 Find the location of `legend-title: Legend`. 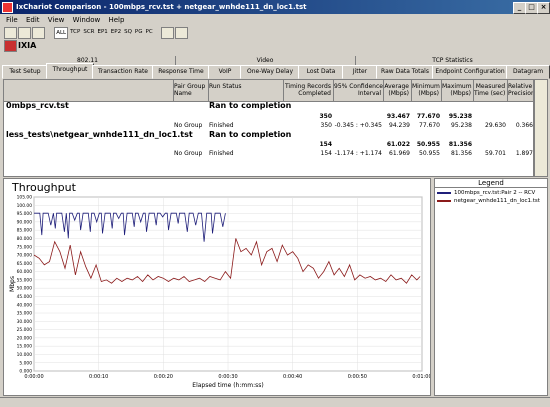

legend-title: Legend is located at coordinates (491, 183).